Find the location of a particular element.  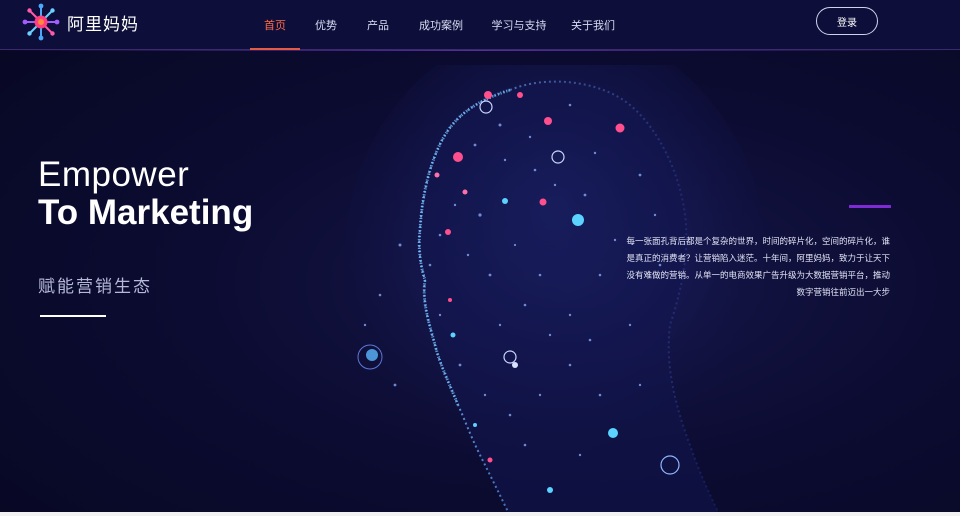

main-nav: 首页 优势 产品 成功案例 学习与支持 关于我们 is located at coordinates (437, 25).